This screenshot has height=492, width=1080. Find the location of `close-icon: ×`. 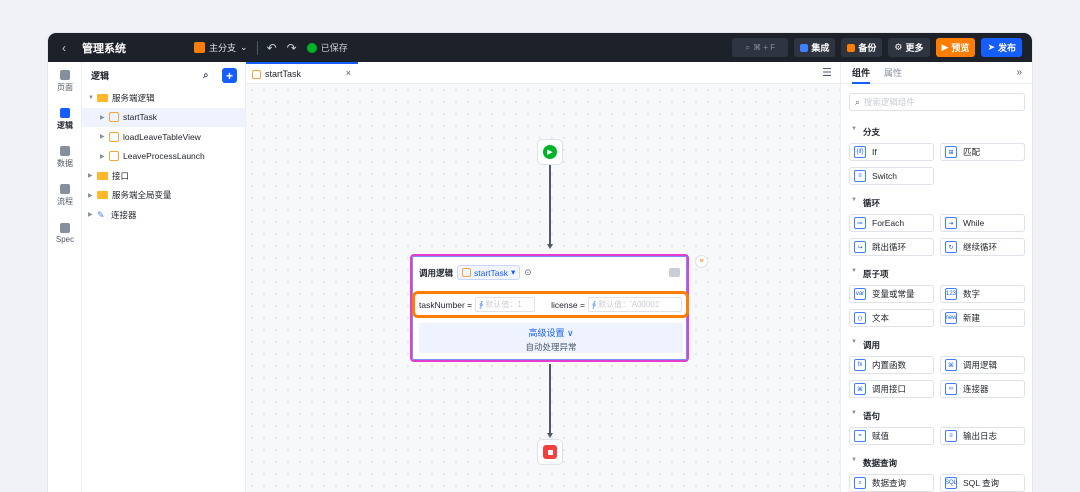

close-icon: × is located at coordinates (348, 73).